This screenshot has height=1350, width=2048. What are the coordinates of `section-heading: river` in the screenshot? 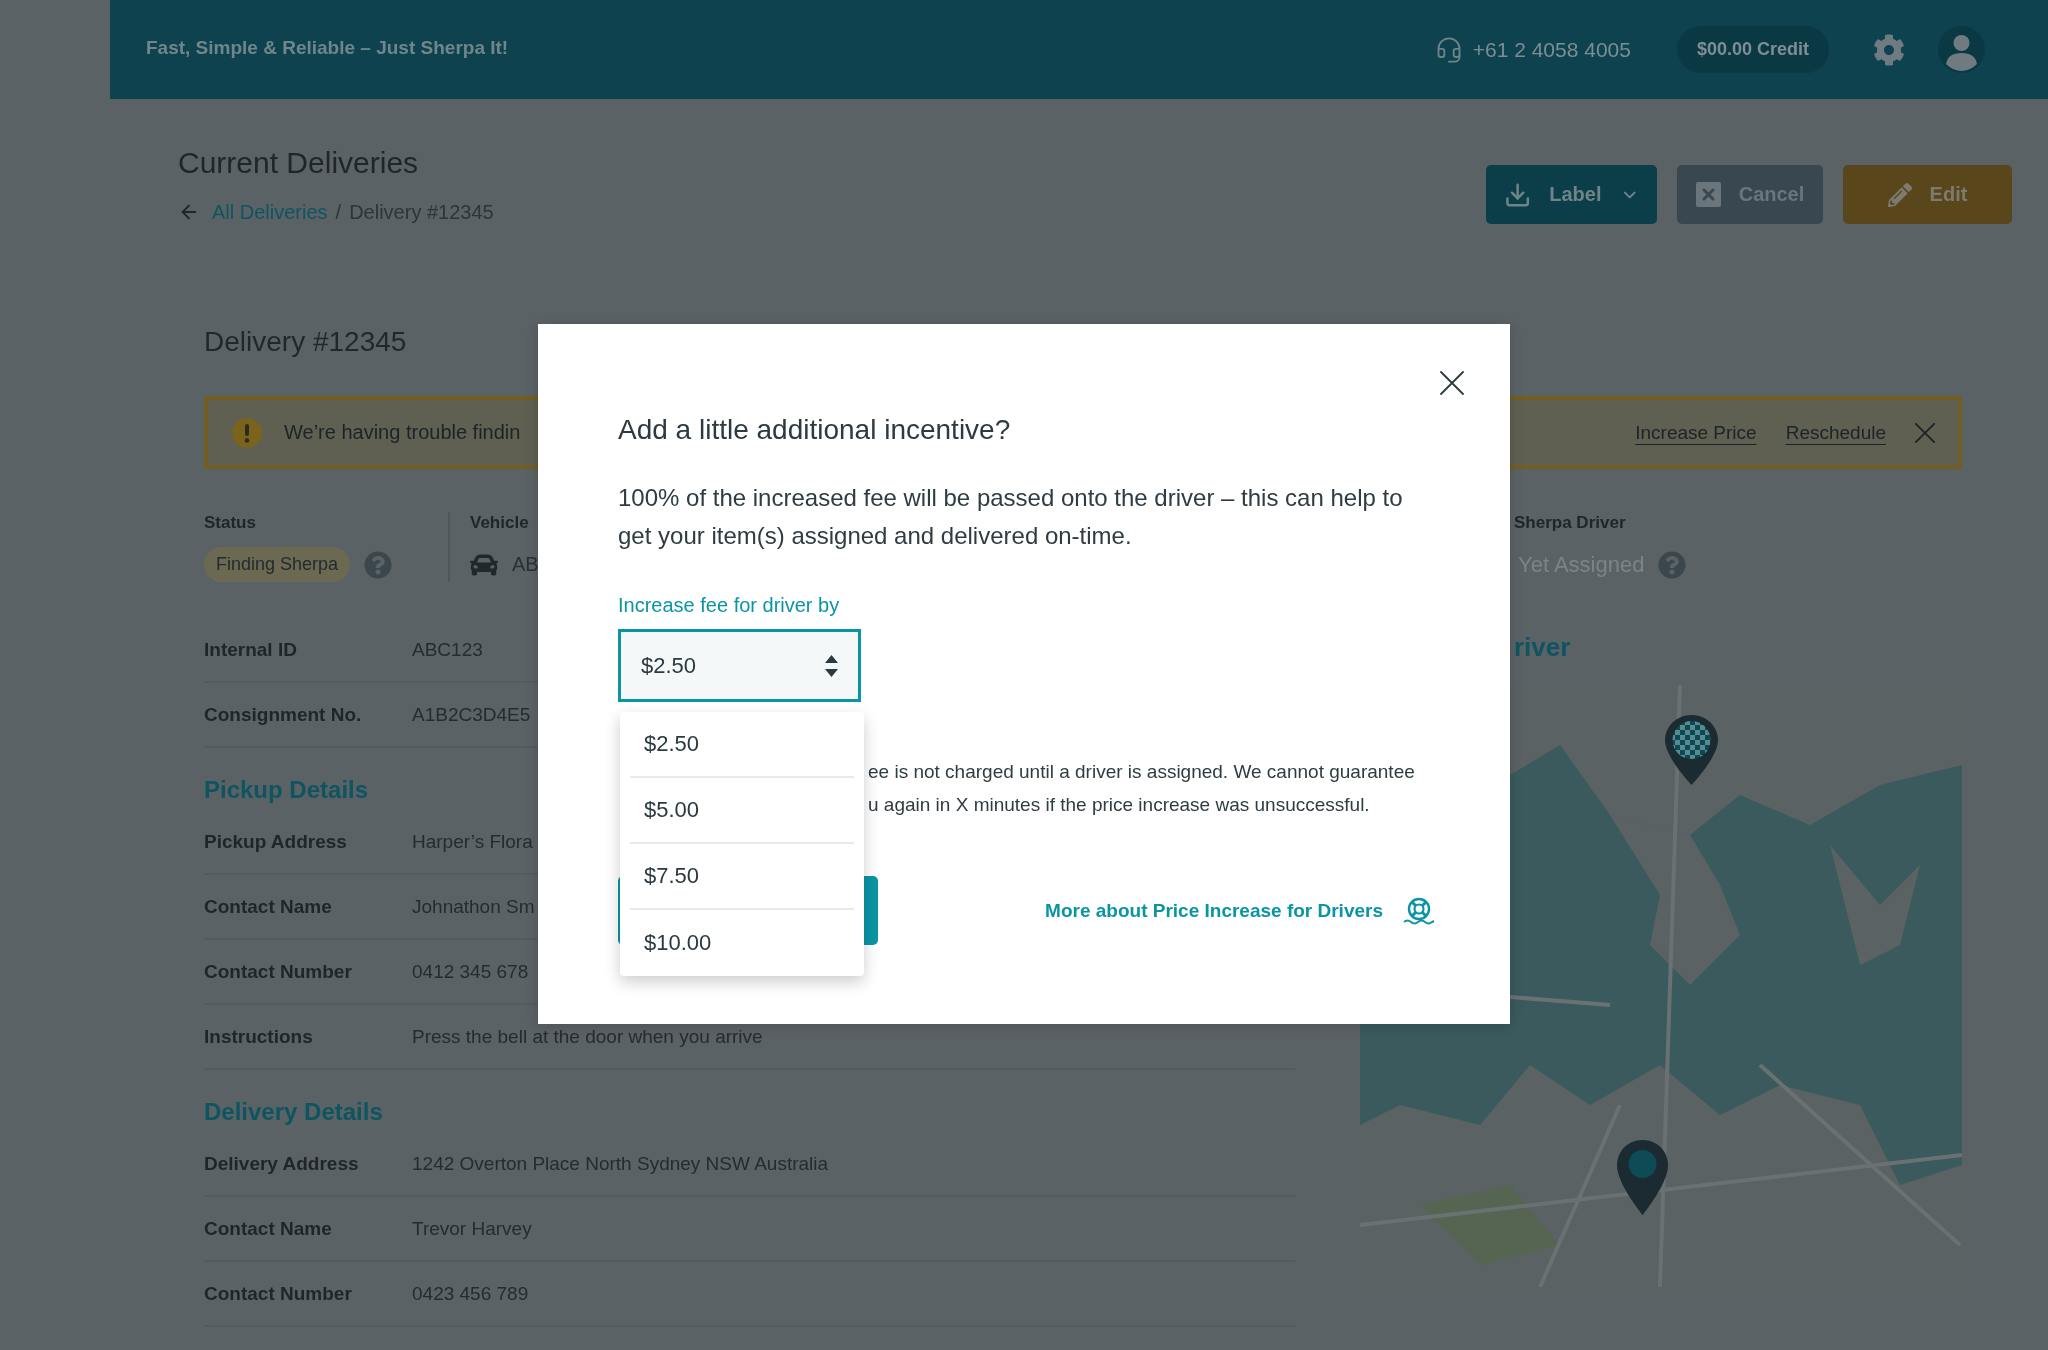 It's located at (1542, 647).